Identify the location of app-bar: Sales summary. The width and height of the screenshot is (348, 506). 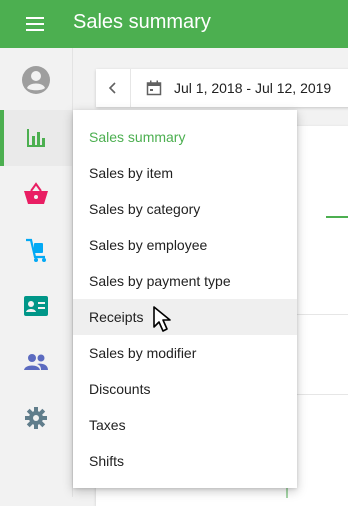
(174, 24).